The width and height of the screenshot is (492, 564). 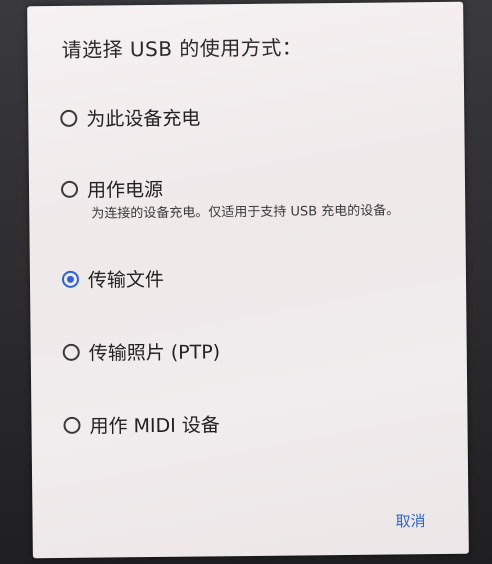 I want to click on dialog-title: 请选择 USB 的使用方式：, so click(x=182, y=48).